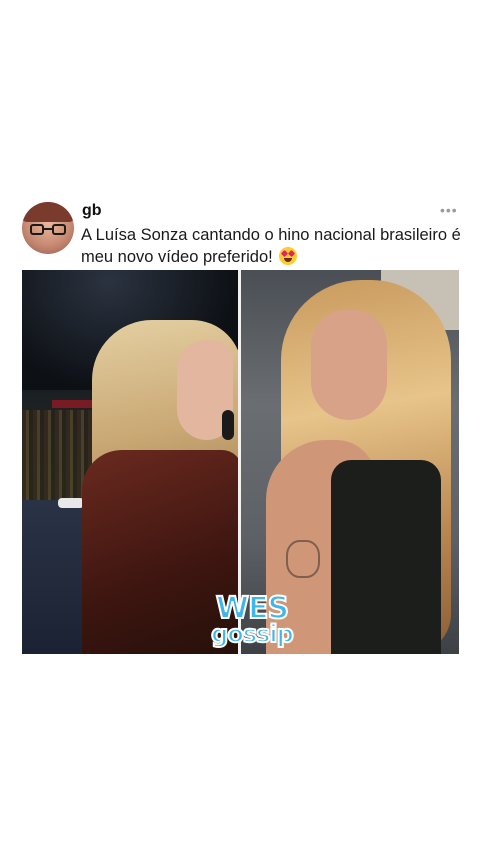 This screenshot has height=854, width=480. What do you see at coordinates (449, 210) in the screenshot?
I see `more-options-icon: •••` at bounding box center [449, 210].